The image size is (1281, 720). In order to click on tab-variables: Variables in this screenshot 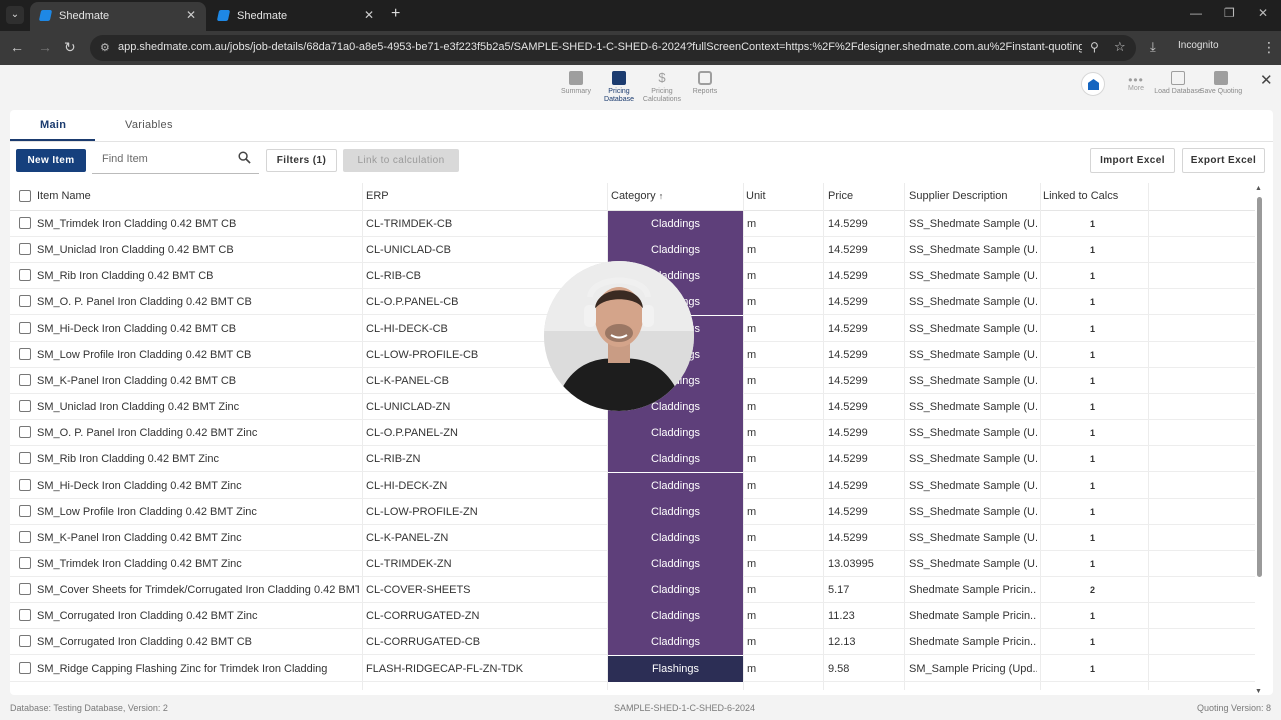, I will do `click(149, 125)`.